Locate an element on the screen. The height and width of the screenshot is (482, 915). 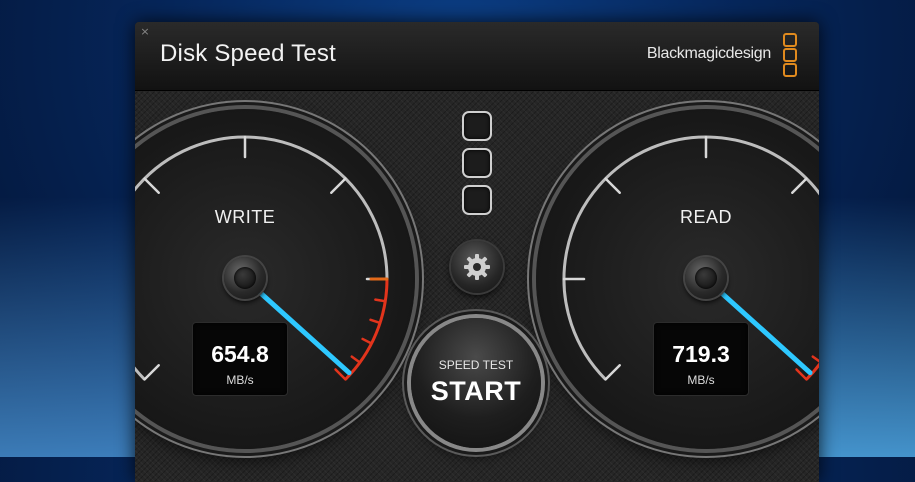
start-button: SPEED TEST START is located at coordinates (476, 383).